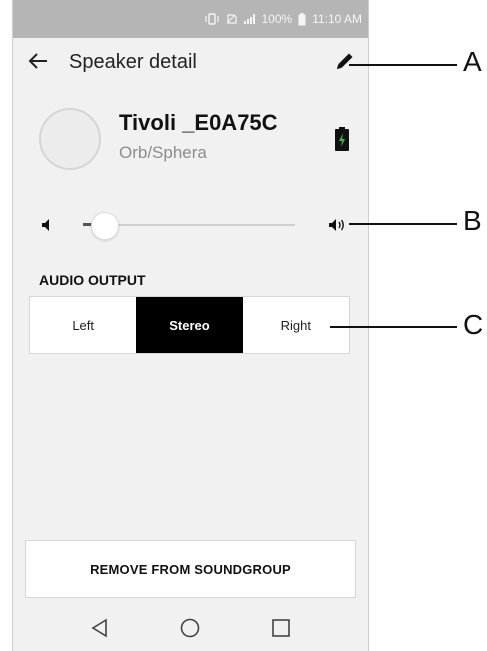 The width and height of the screenshot is (487, 651). I want to click on audio-output-selector: Left Stereo Right, so click(189, 325).